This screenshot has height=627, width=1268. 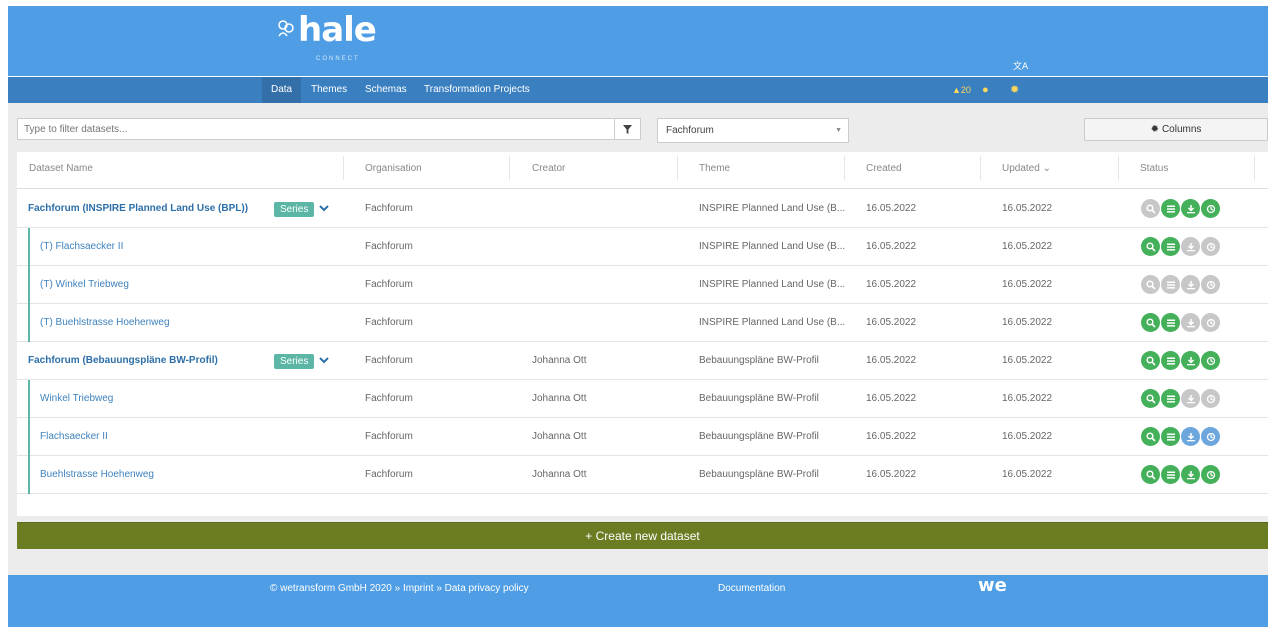 I want to click on dataset-name-link: (T) Winkel Triebweg, so click(x=84, y=284).